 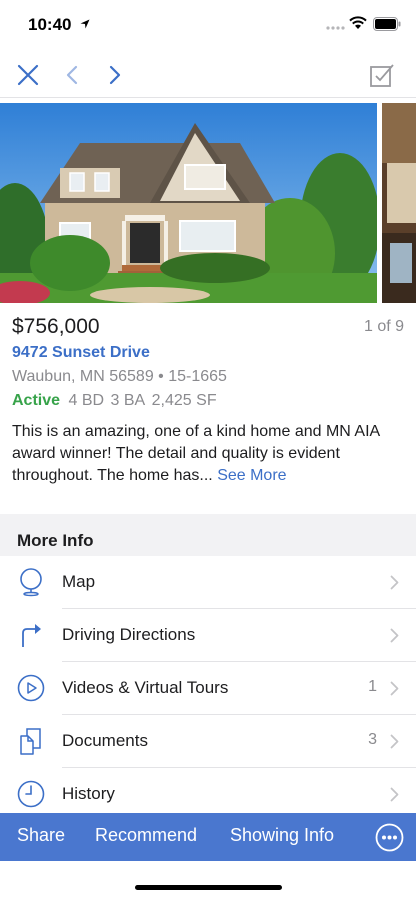 What do you see at coordinates (208, 635) in the screenshot?
I see `list-item-driving-directions: Driving Directions` at bounding box center [208, 635].